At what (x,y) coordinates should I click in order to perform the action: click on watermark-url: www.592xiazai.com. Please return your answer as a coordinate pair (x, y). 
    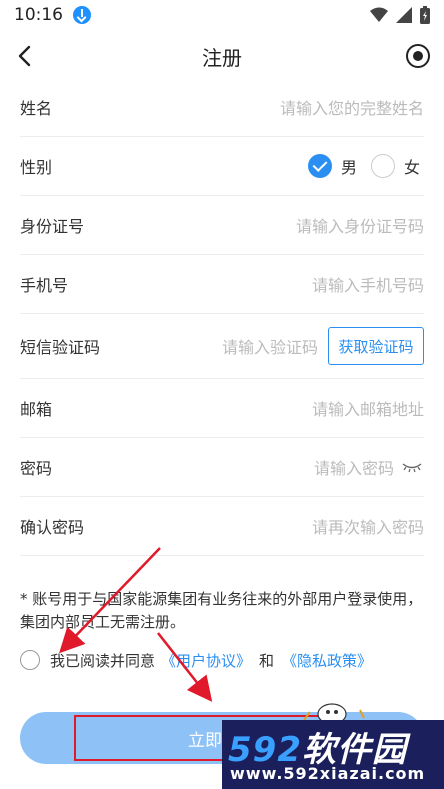
    Looking at the image, I should click on (328, 773).